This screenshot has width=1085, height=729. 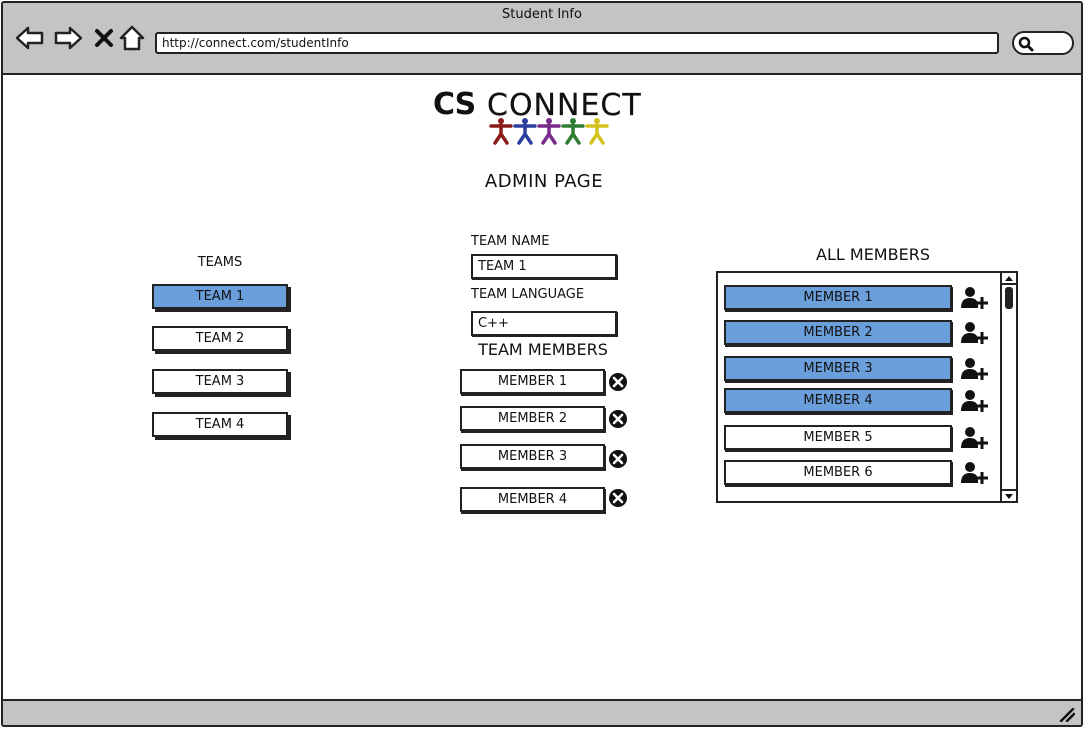 What do you see at coordinates (532, 456) in the screenshot?
I see `team-member-label: MEMBER 3` at bounding box center [532, 456].